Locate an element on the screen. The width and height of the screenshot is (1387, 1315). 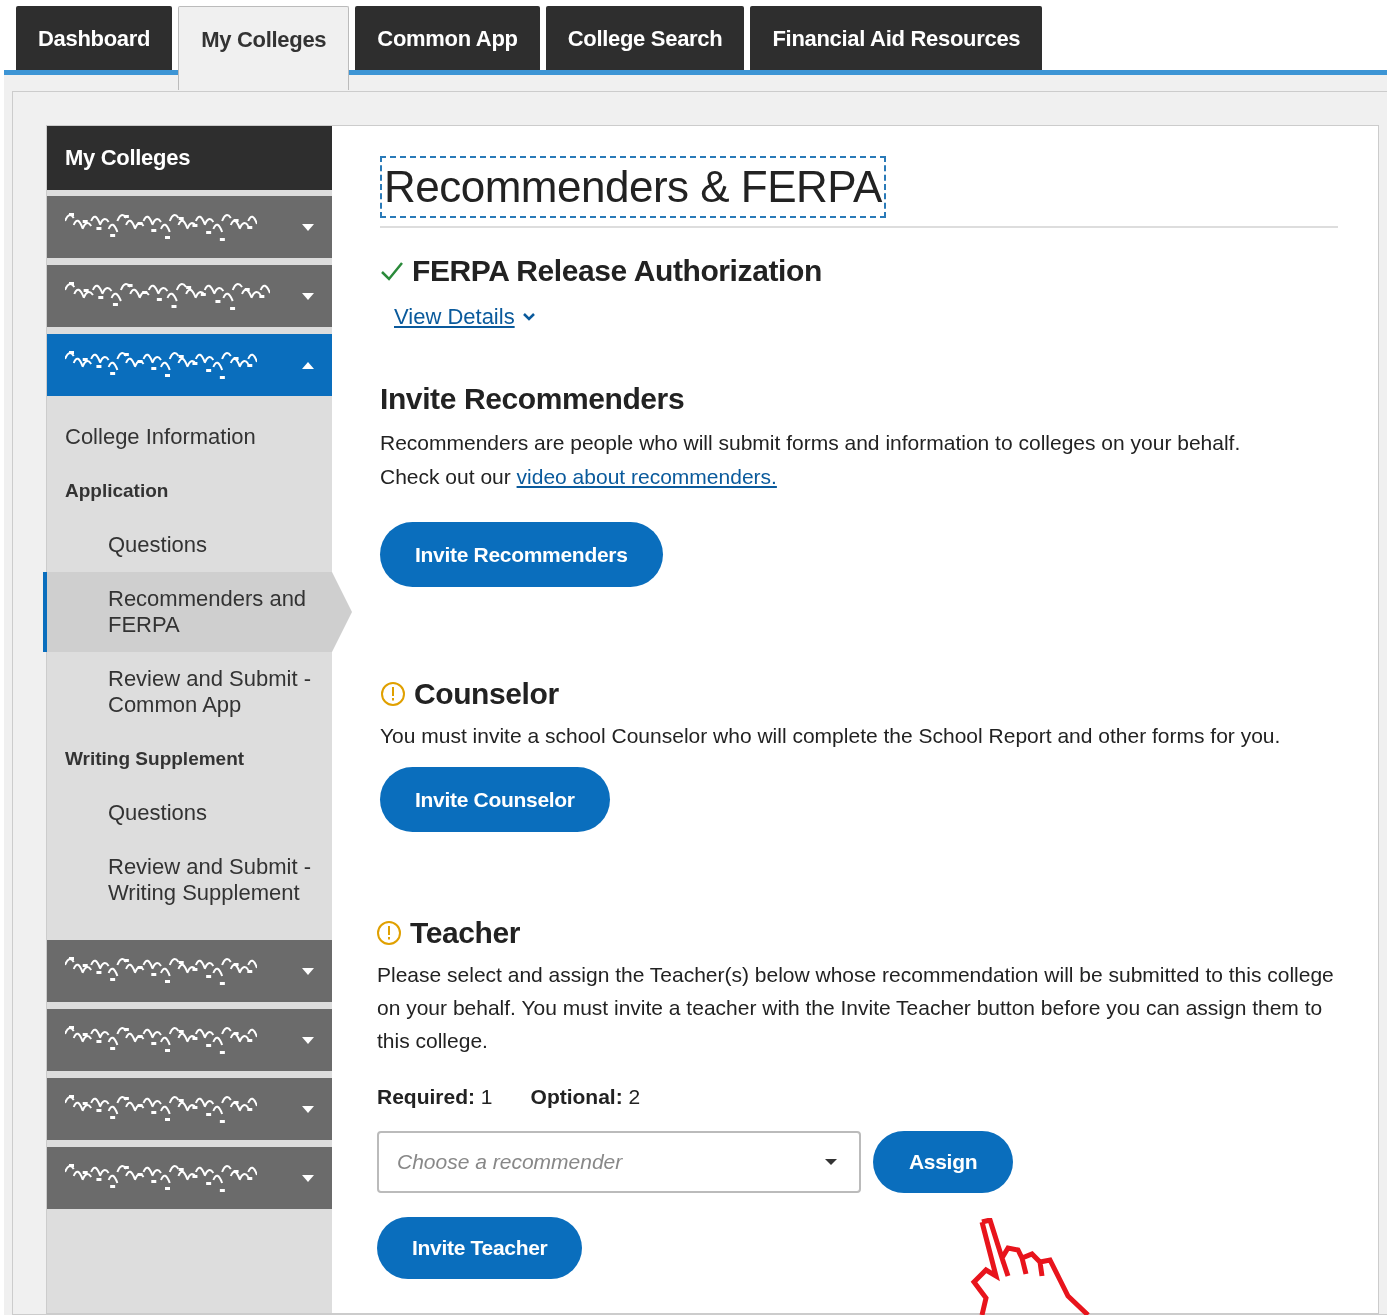
sidebar-link: College Information is located at coordinates (187, 437).